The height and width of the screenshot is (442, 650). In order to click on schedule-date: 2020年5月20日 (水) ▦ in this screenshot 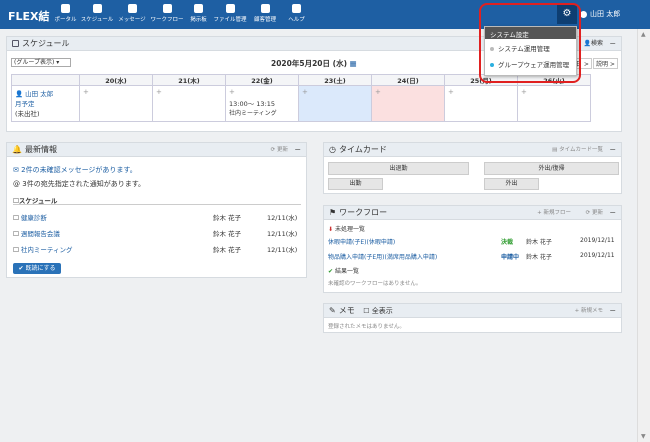, I will do `click(314, 63)`.